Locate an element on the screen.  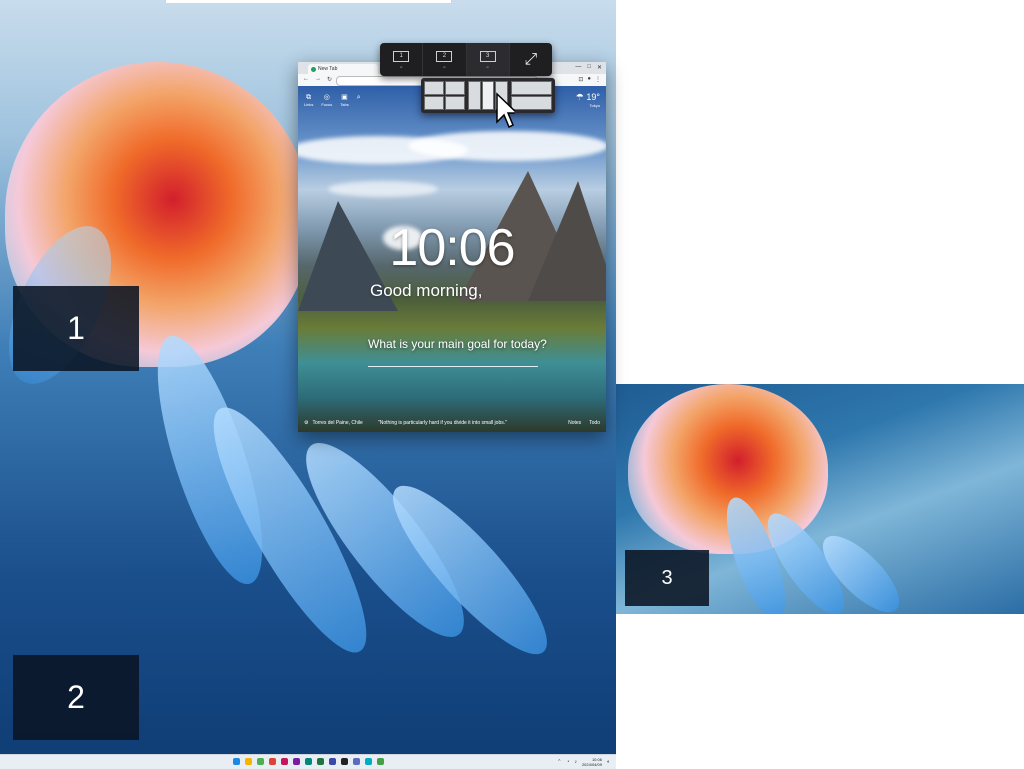
taskbar-date: 2024/04/09 is located at coordinates (591, 764).